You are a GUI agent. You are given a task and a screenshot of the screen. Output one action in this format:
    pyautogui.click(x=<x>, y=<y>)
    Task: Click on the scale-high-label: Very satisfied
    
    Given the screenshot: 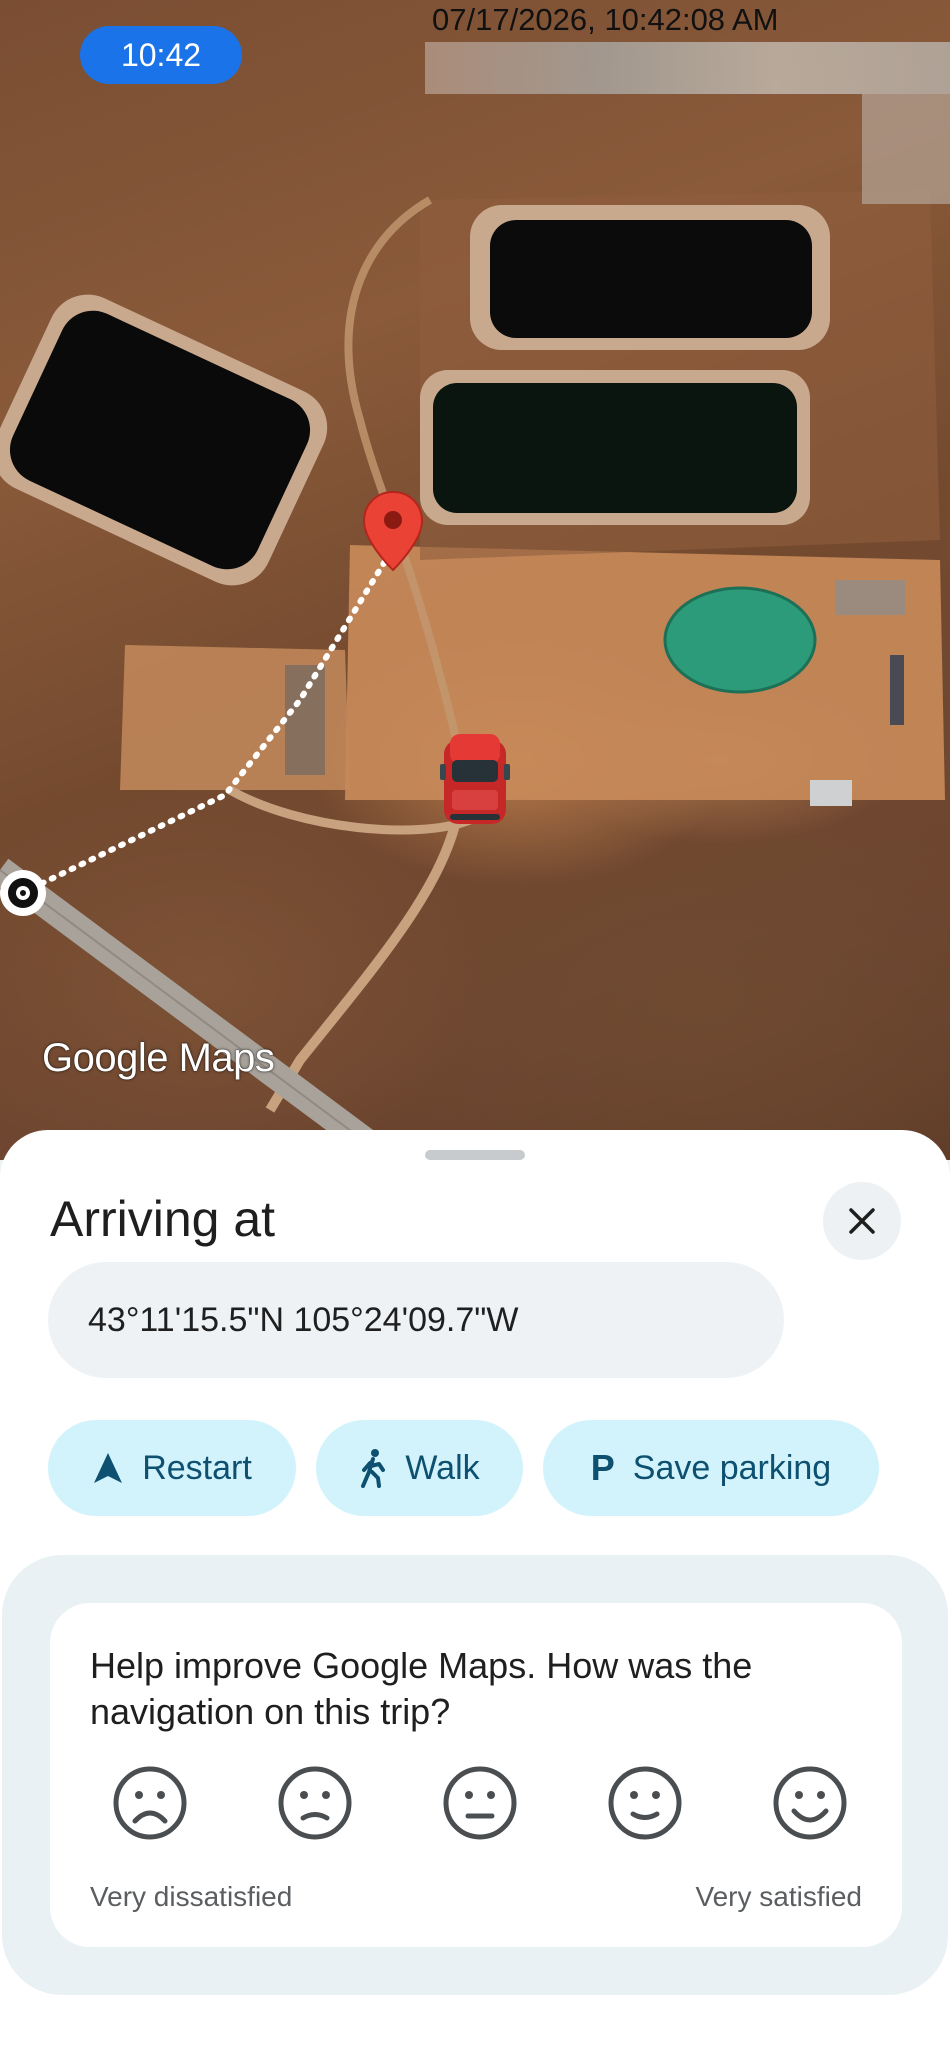 What is the action you would take?
    pyautogui.click(x=778, y=1896)
    